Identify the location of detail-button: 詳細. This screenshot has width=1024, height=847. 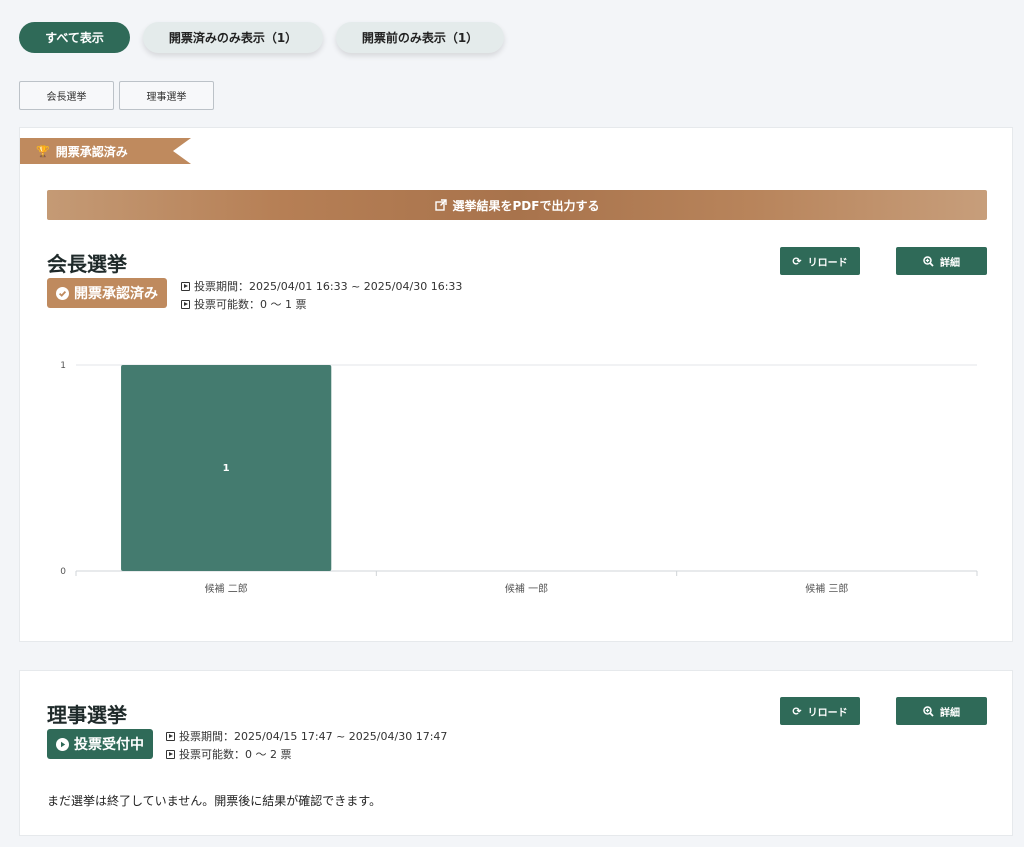
(941, 711).